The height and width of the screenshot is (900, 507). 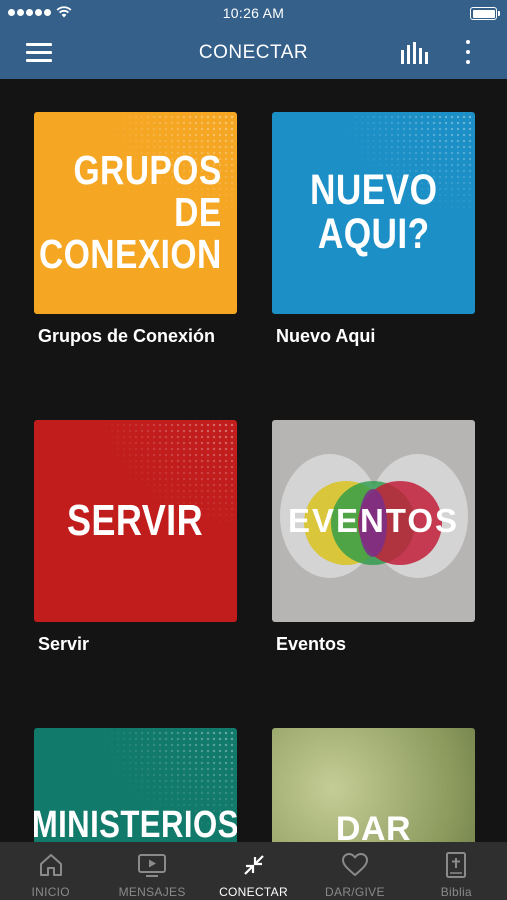 I want to click on tab-biblia: Biblia, so click(x=456, y=871).